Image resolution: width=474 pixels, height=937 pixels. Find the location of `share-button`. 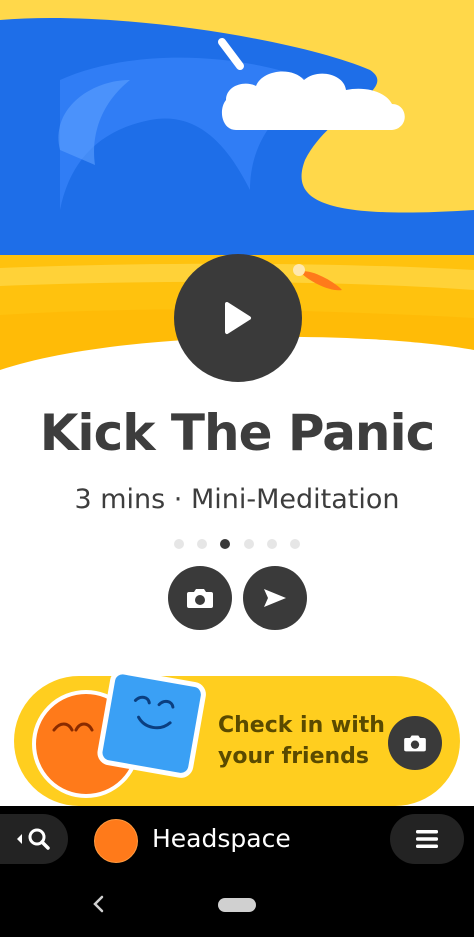

share-button is located at coordinates (275, 598).